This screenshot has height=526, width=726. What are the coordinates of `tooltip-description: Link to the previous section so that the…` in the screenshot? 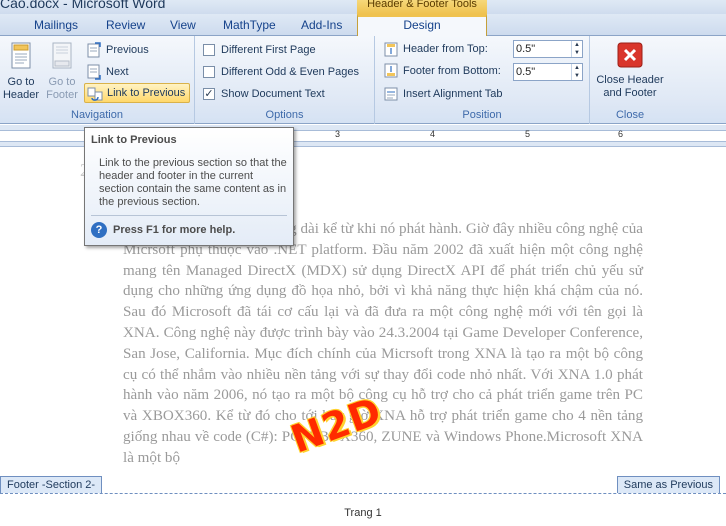 It's located at (193, 182).